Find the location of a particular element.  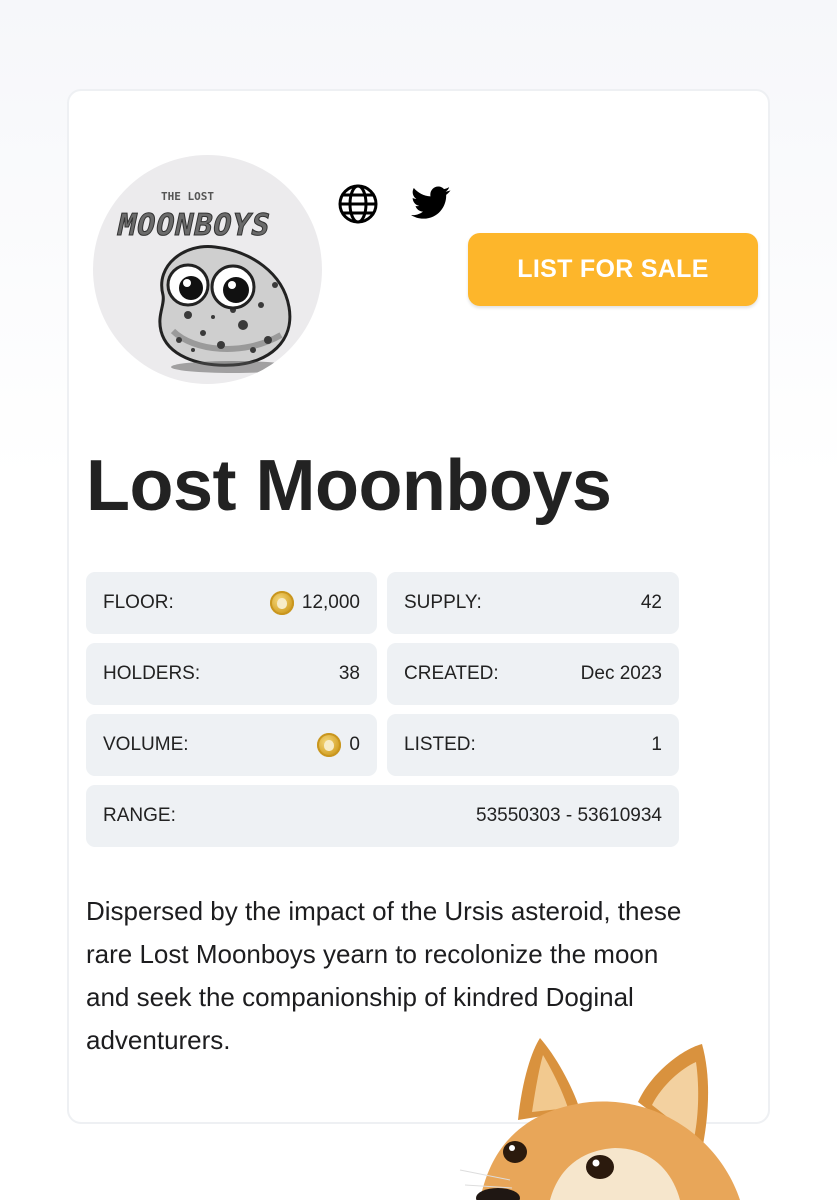

stat-volume-label: VOLUME: is located at coordinates (146, 744).